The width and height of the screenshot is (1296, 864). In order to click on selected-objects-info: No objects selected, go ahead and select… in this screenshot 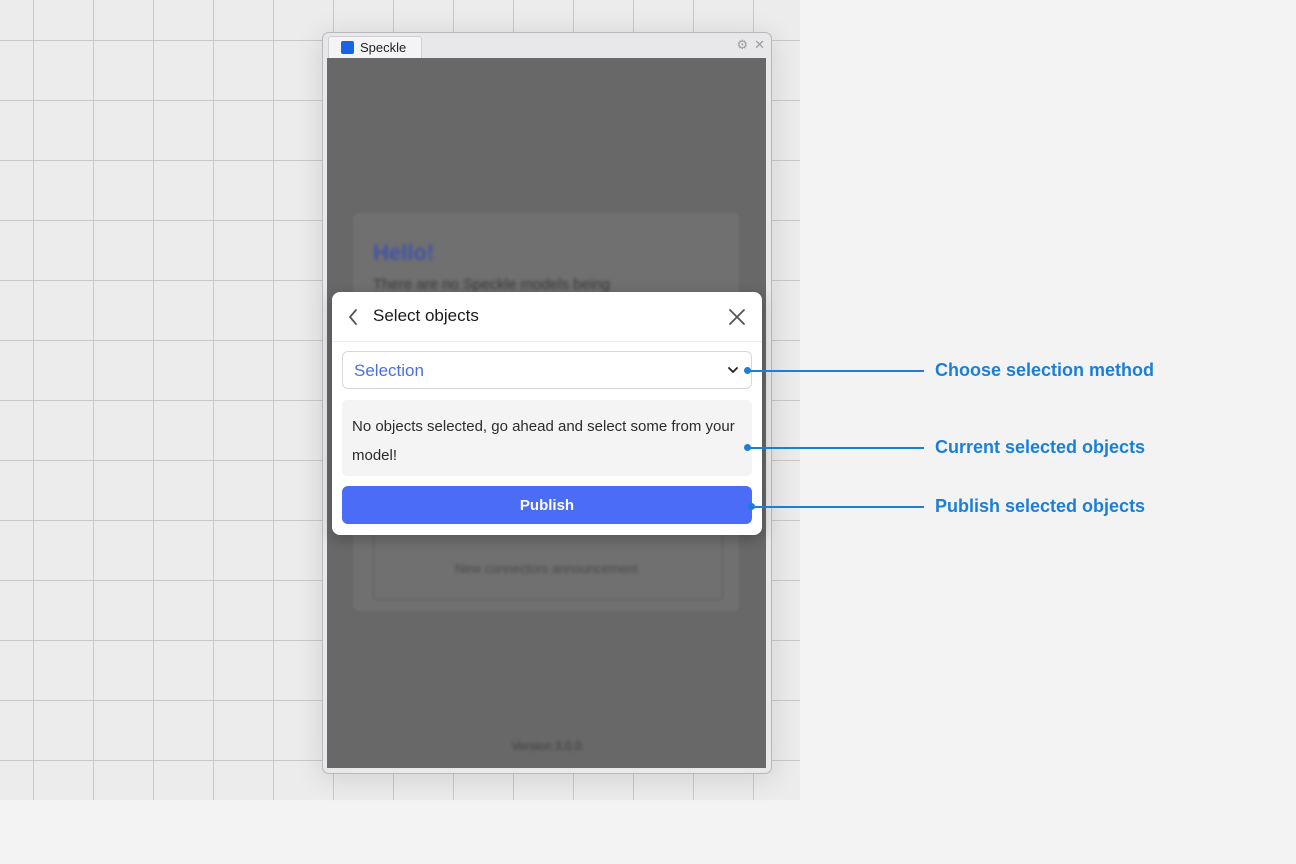, I will do `click(547, 438)`.